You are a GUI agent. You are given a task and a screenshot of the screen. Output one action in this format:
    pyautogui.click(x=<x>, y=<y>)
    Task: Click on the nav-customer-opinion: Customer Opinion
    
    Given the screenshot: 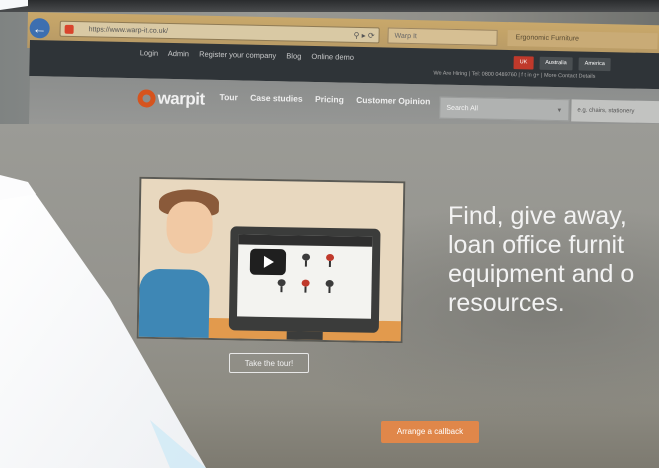 What is the action you would take?
    pyautogui.click(x=393, y=101)
    